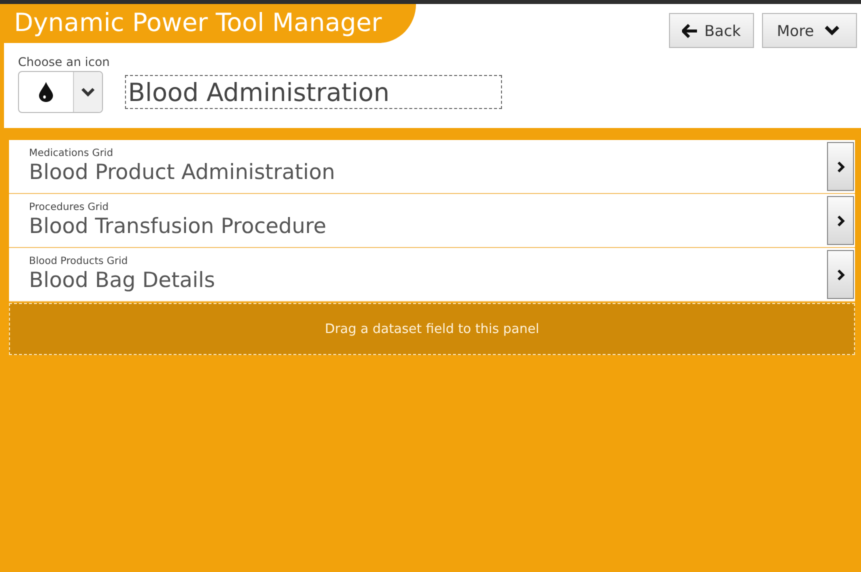  Describe the element at coordinates (46, 92) in the screenshot. I see `drop-icon` at that location.